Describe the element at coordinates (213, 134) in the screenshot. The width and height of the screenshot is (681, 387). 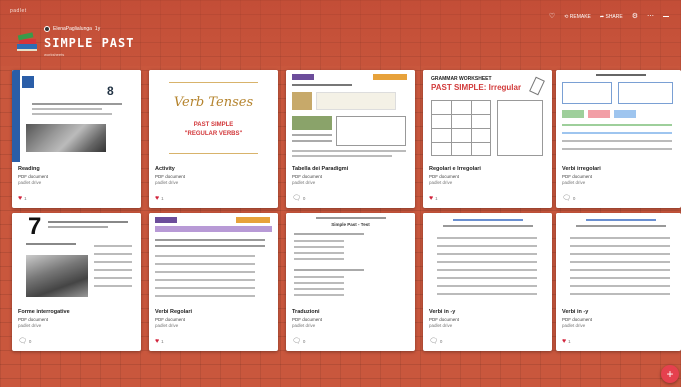
I see `thumb-sub2: "REGULAR VERBS"` at that location.